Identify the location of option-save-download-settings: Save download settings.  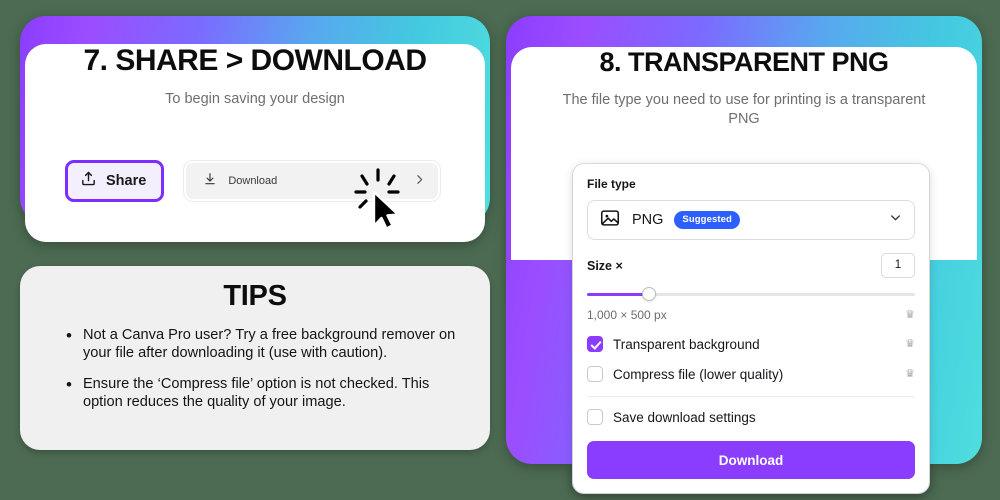
(751, 417).